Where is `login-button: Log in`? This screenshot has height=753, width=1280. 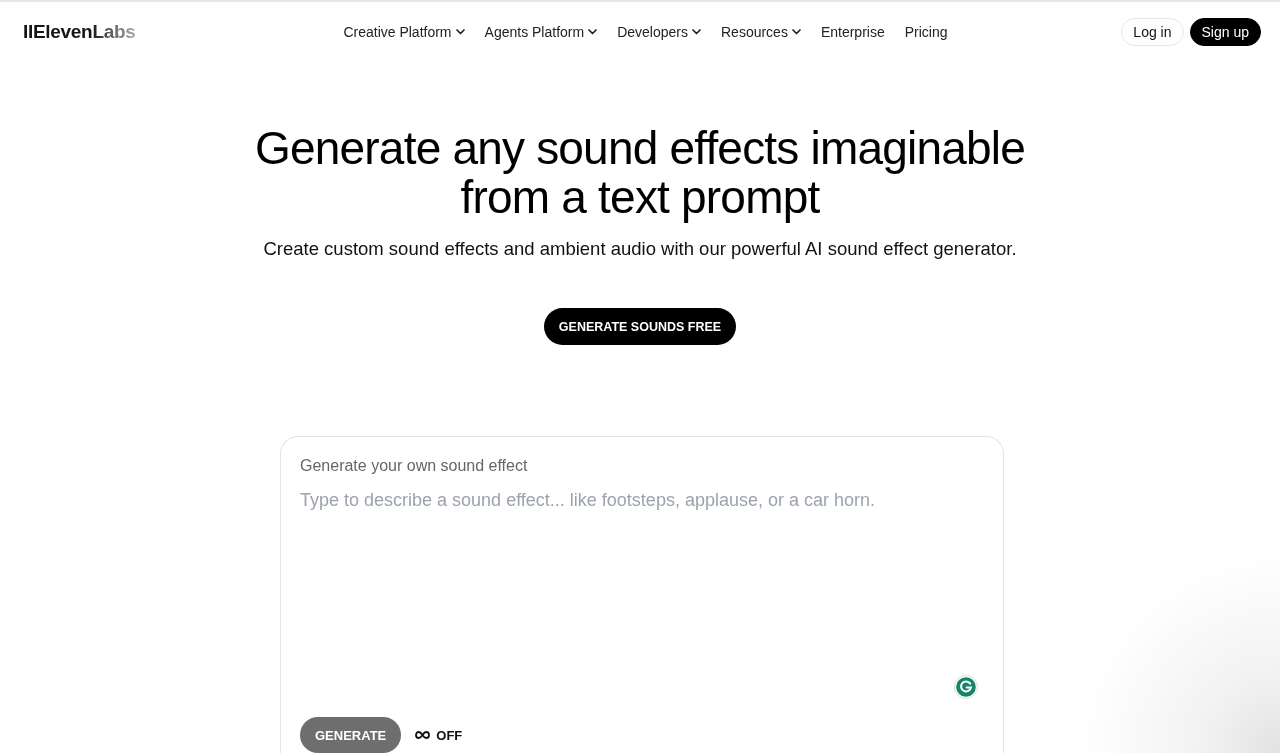
login-button: Log in is located at coordinates (1152, 32).